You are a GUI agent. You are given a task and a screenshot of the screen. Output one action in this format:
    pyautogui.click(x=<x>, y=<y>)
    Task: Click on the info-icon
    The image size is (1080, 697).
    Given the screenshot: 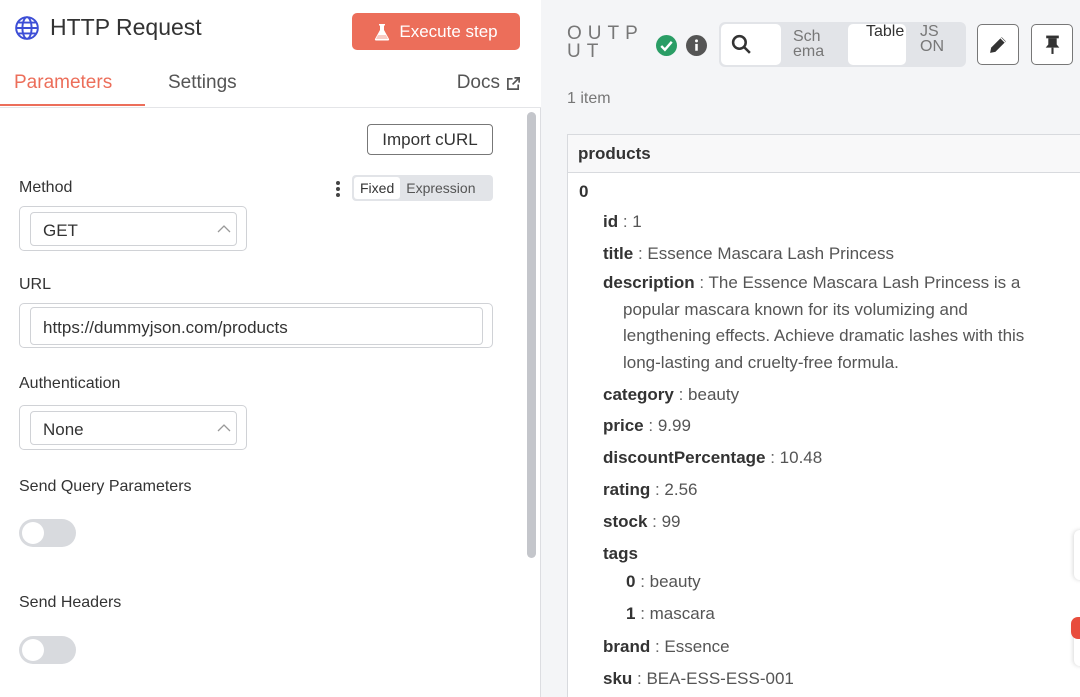 What is the action you would take?
    pyautogui.click(x=696, y=45)
    